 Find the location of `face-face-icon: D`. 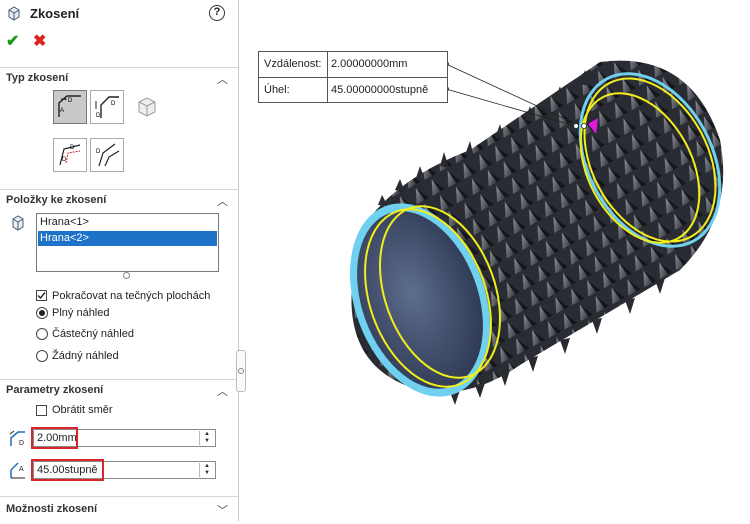

face-face-icon: D is located at coordinates (108, 155).